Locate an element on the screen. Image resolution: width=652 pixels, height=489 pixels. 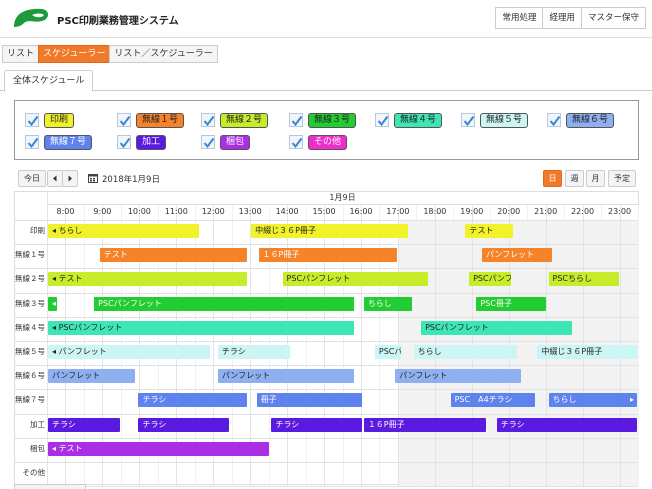
current-date: 2018年1月9日 is located at coordinates (131, 179).